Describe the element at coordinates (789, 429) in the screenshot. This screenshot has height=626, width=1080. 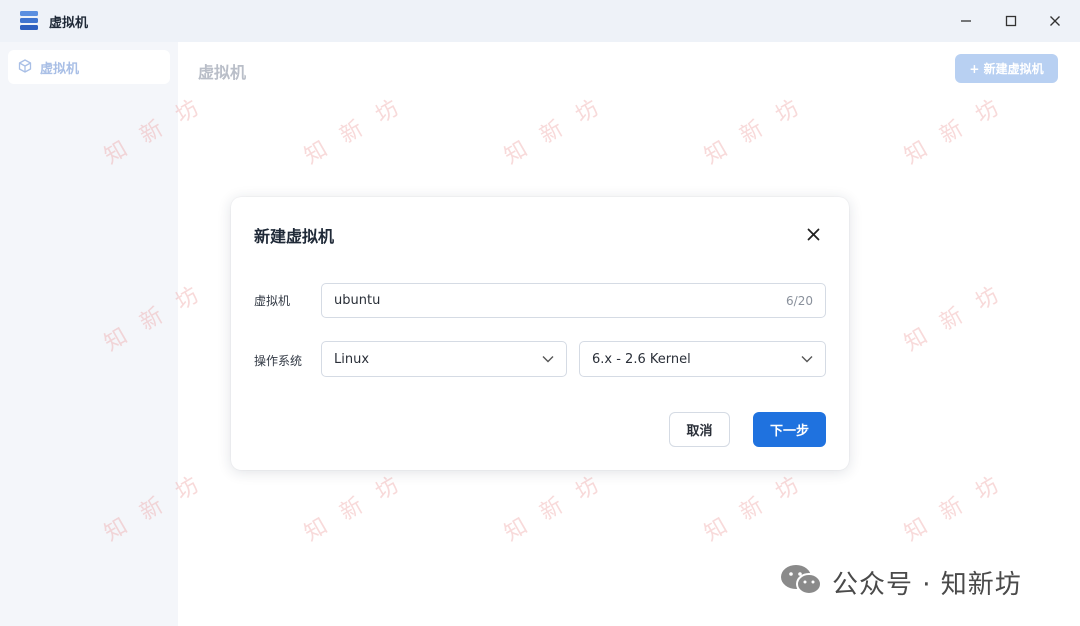
I see `next-button: 下一步` at that location.